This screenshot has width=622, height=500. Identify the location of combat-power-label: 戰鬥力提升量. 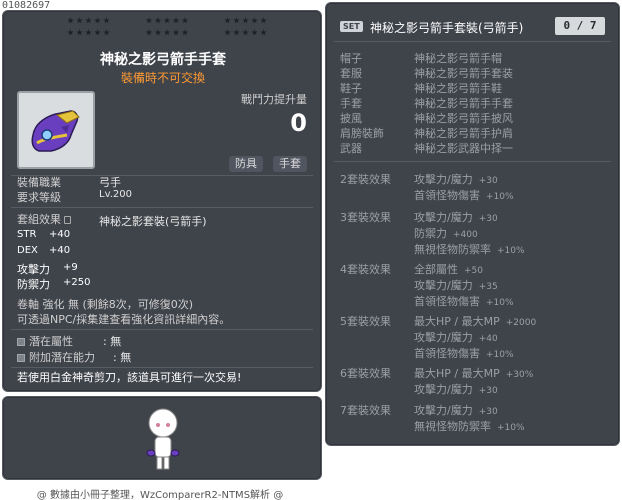
(274, 99).